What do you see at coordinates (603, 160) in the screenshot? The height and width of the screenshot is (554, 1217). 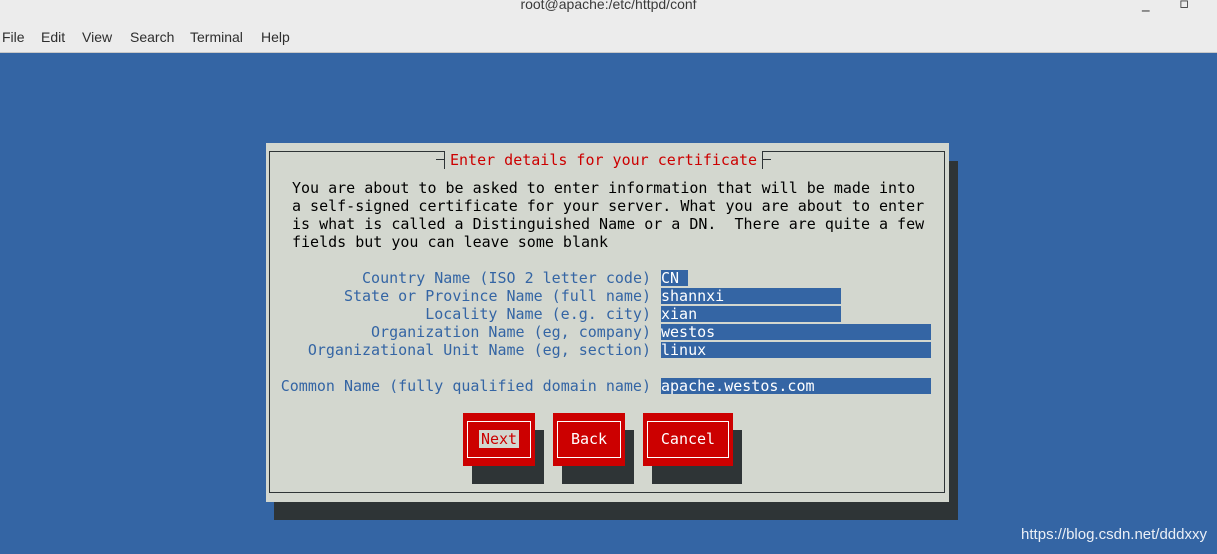 I see `dialog-title: Enter details for your certificate` at bounding box center [603, 160].